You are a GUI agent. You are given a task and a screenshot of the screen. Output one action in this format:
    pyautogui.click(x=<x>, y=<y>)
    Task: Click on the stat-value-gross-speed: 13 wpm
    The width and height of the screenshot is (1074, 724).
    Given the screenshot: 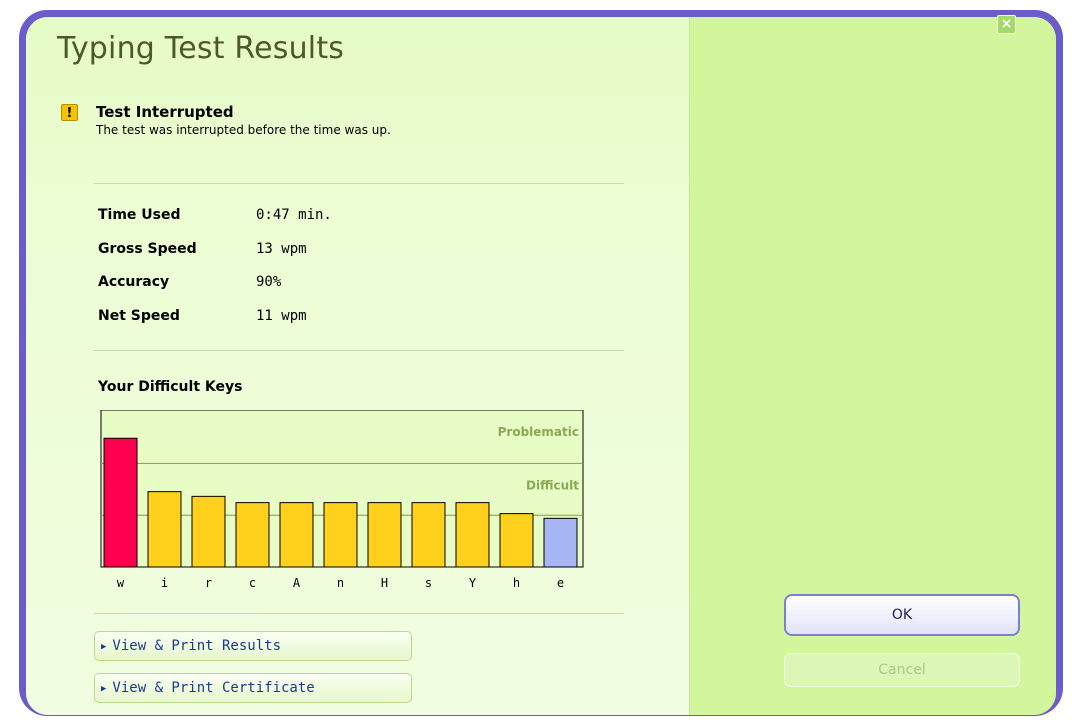 What is the action you would take?
    pyautogui.click(x=281, y=249)
    